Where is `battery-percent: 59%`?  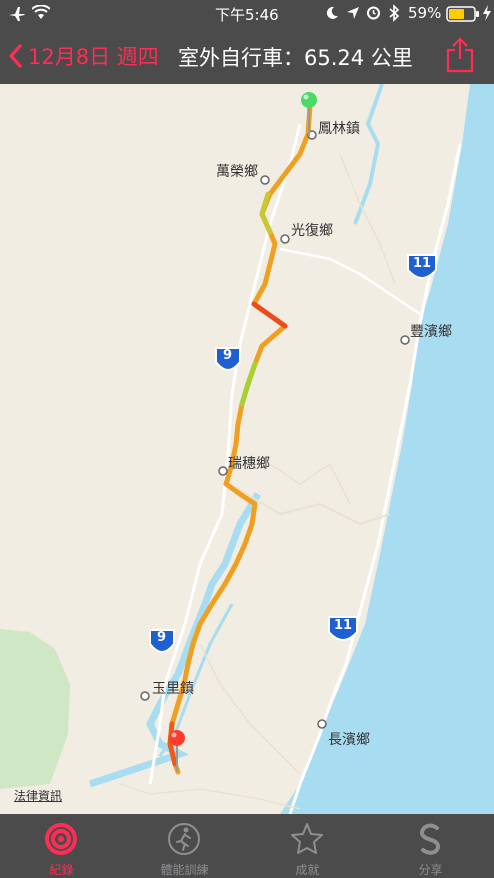 battery-percent: 59% is located at coordinates (425, 13).